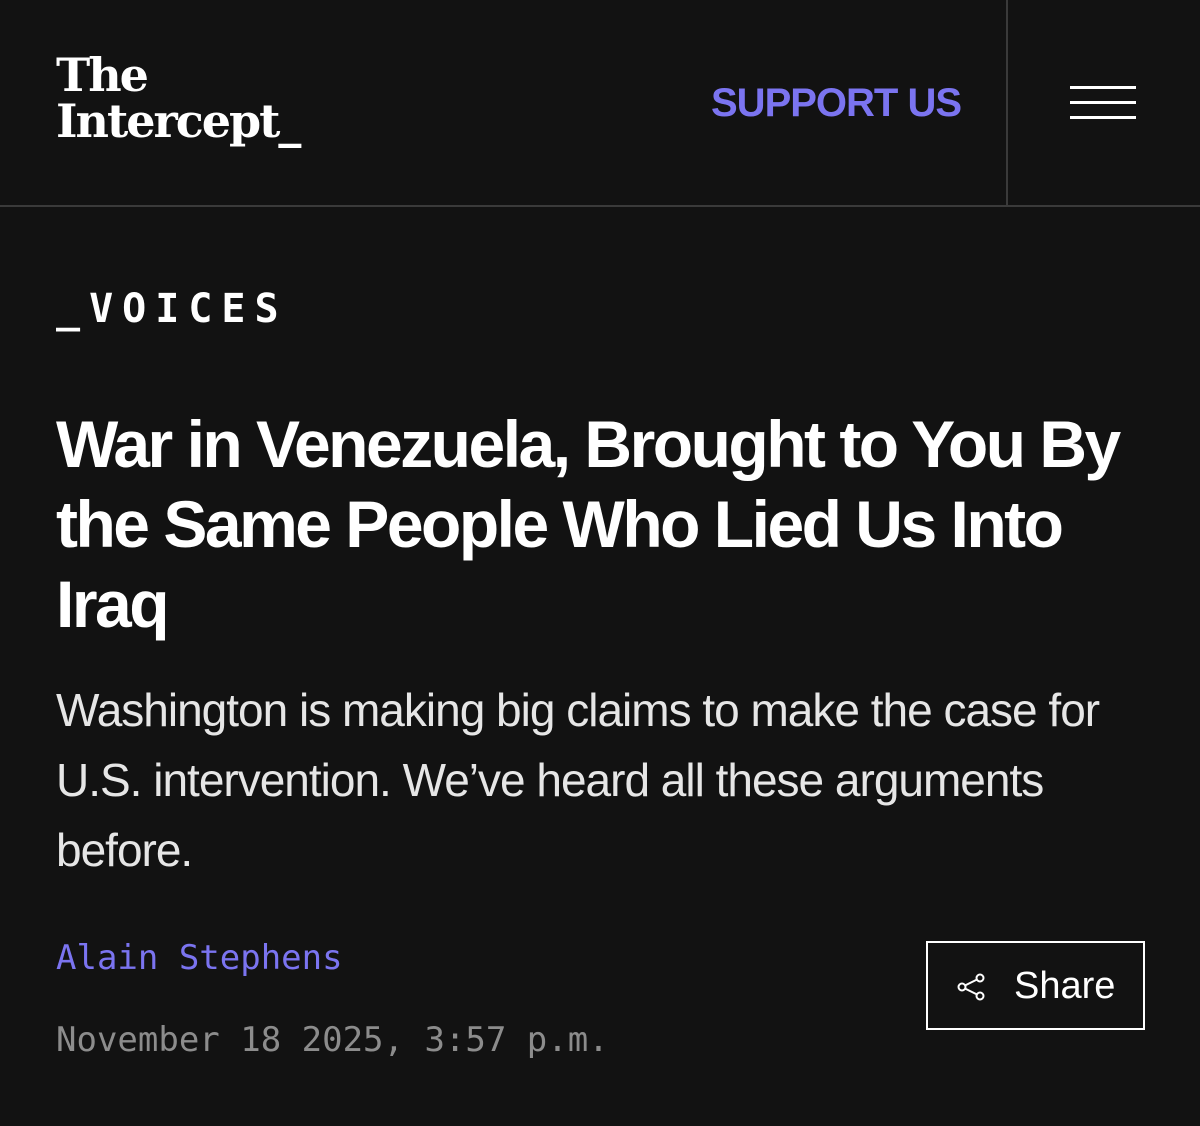 The width and height of the screenshot is (1200, 1126). I want to click on share-button: Share, so click(1035, 985).